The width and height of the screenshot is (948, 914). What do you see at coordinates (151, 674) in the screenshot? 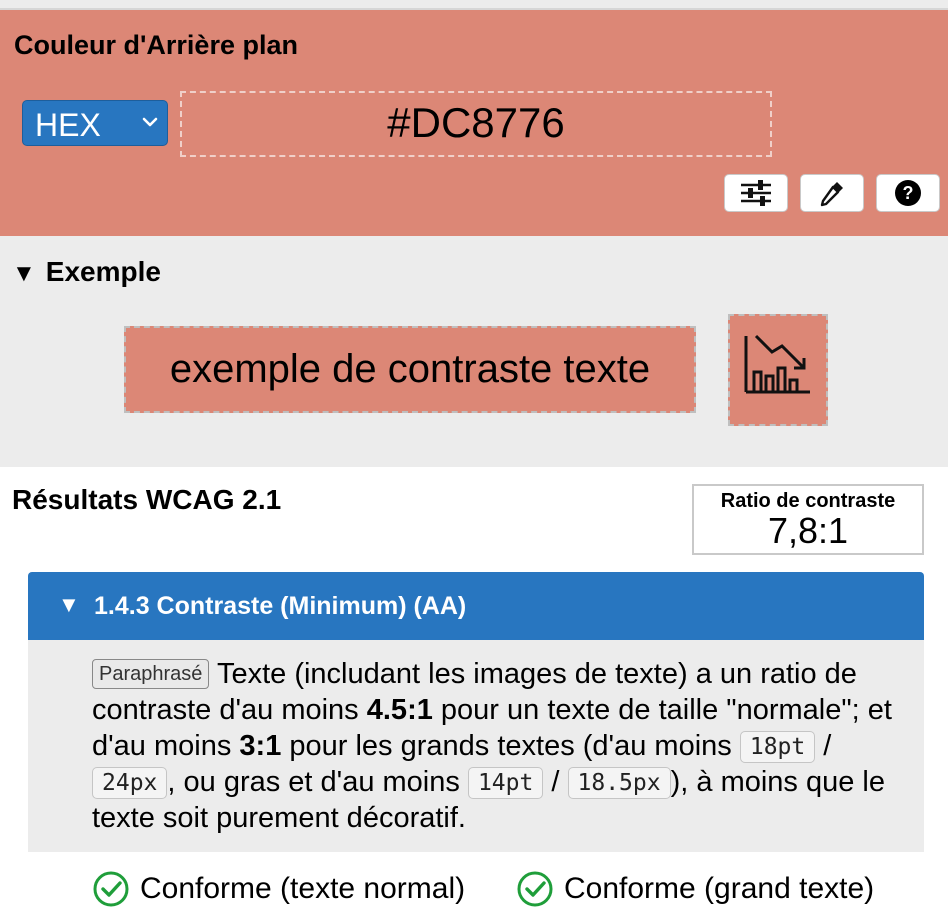
I see `paraphrased-tag: Paraphrasé` at bounding box center [151, 674].